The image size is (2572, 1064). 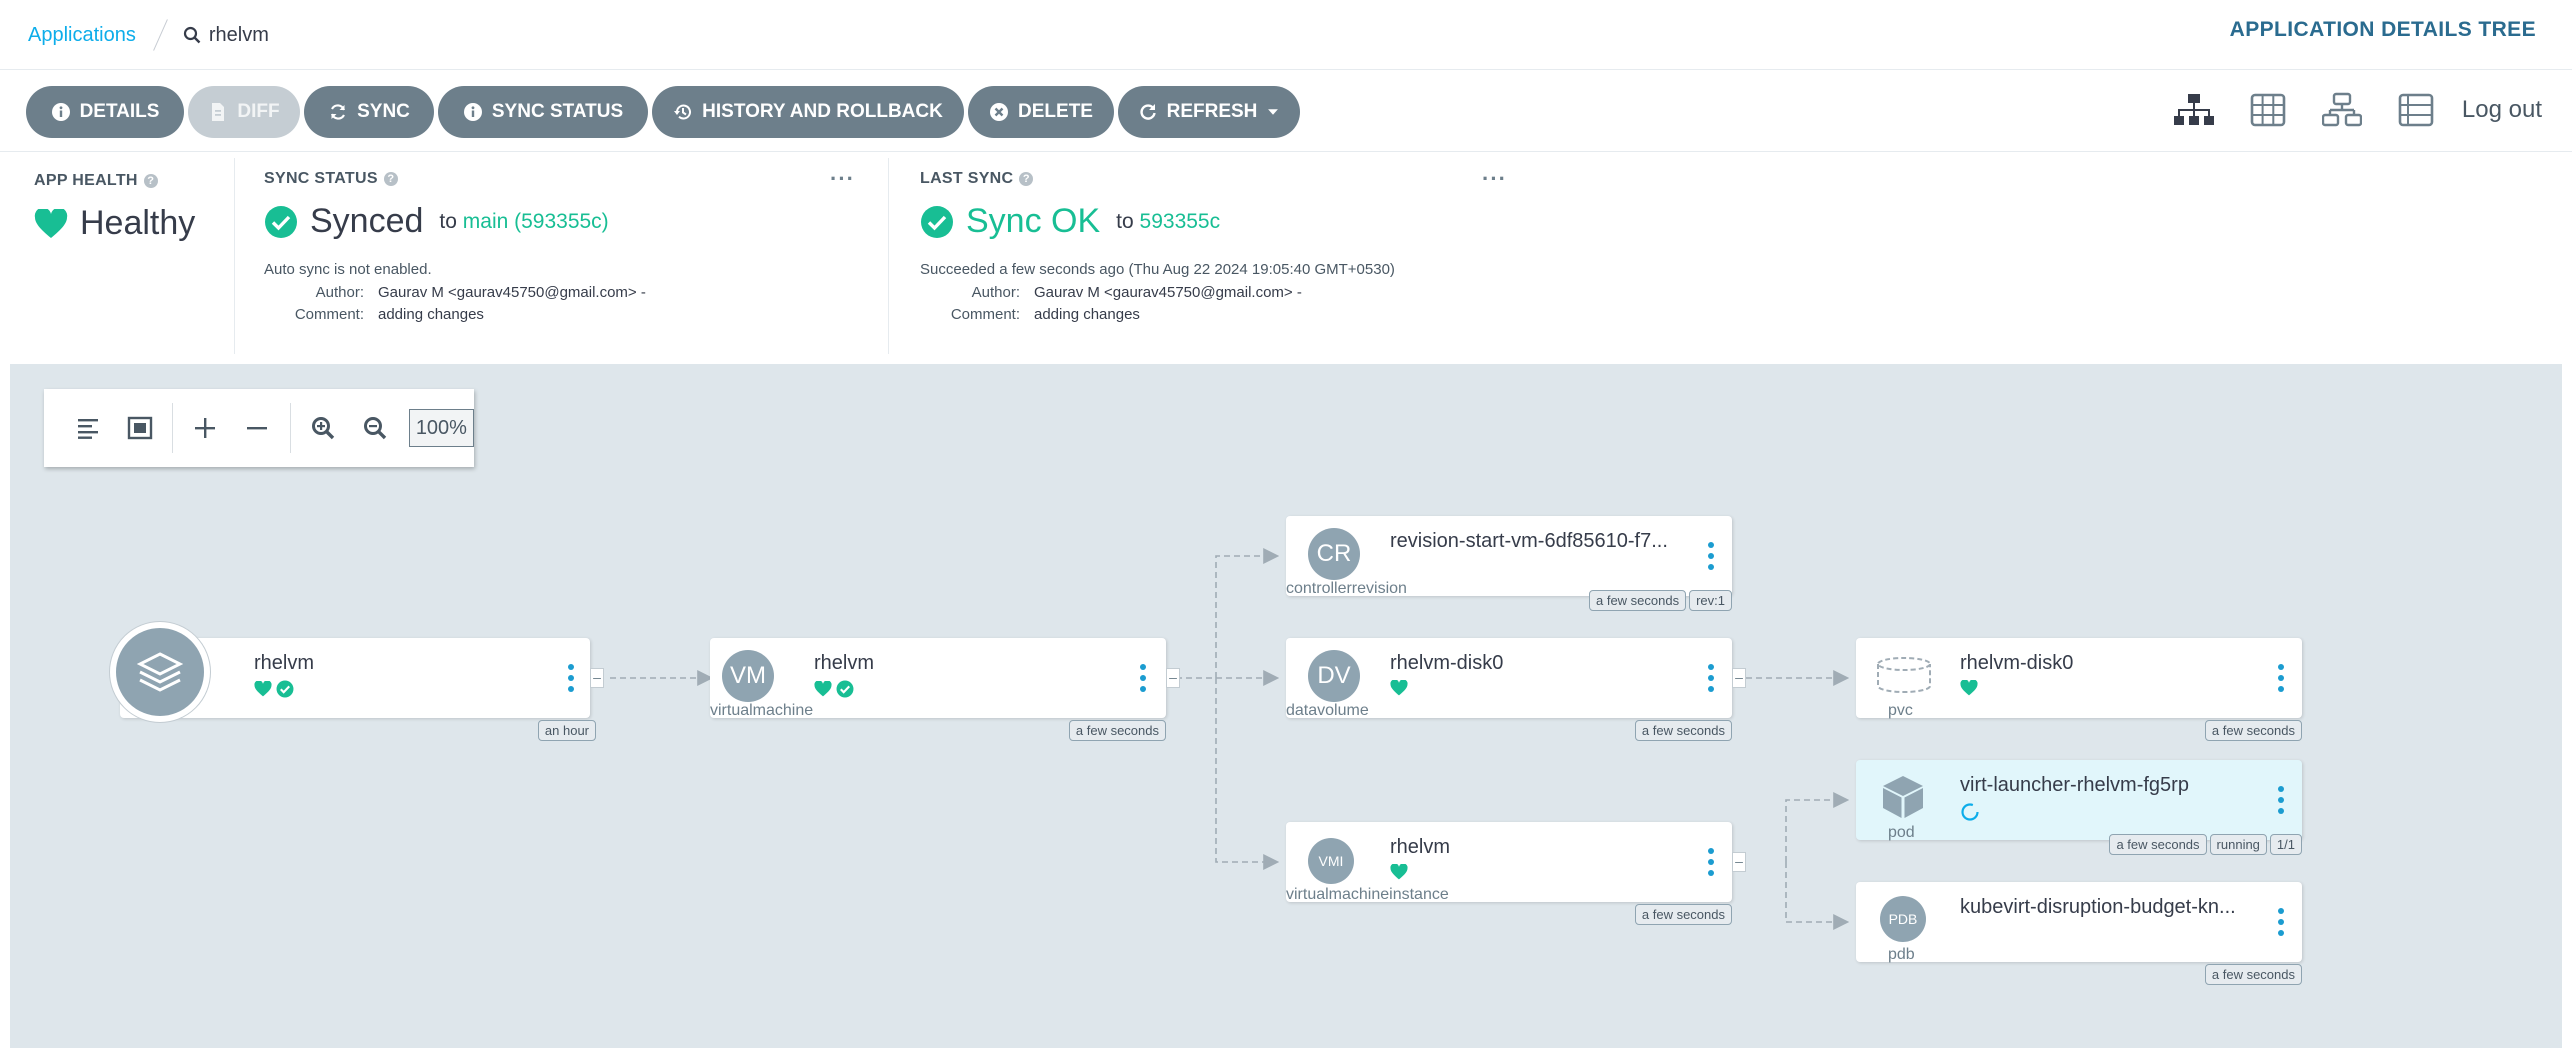 What do you see at coordinates (1247, 613) in the screenshot?
I see `edge-vm-cr` at bounding box center [1247, 613].